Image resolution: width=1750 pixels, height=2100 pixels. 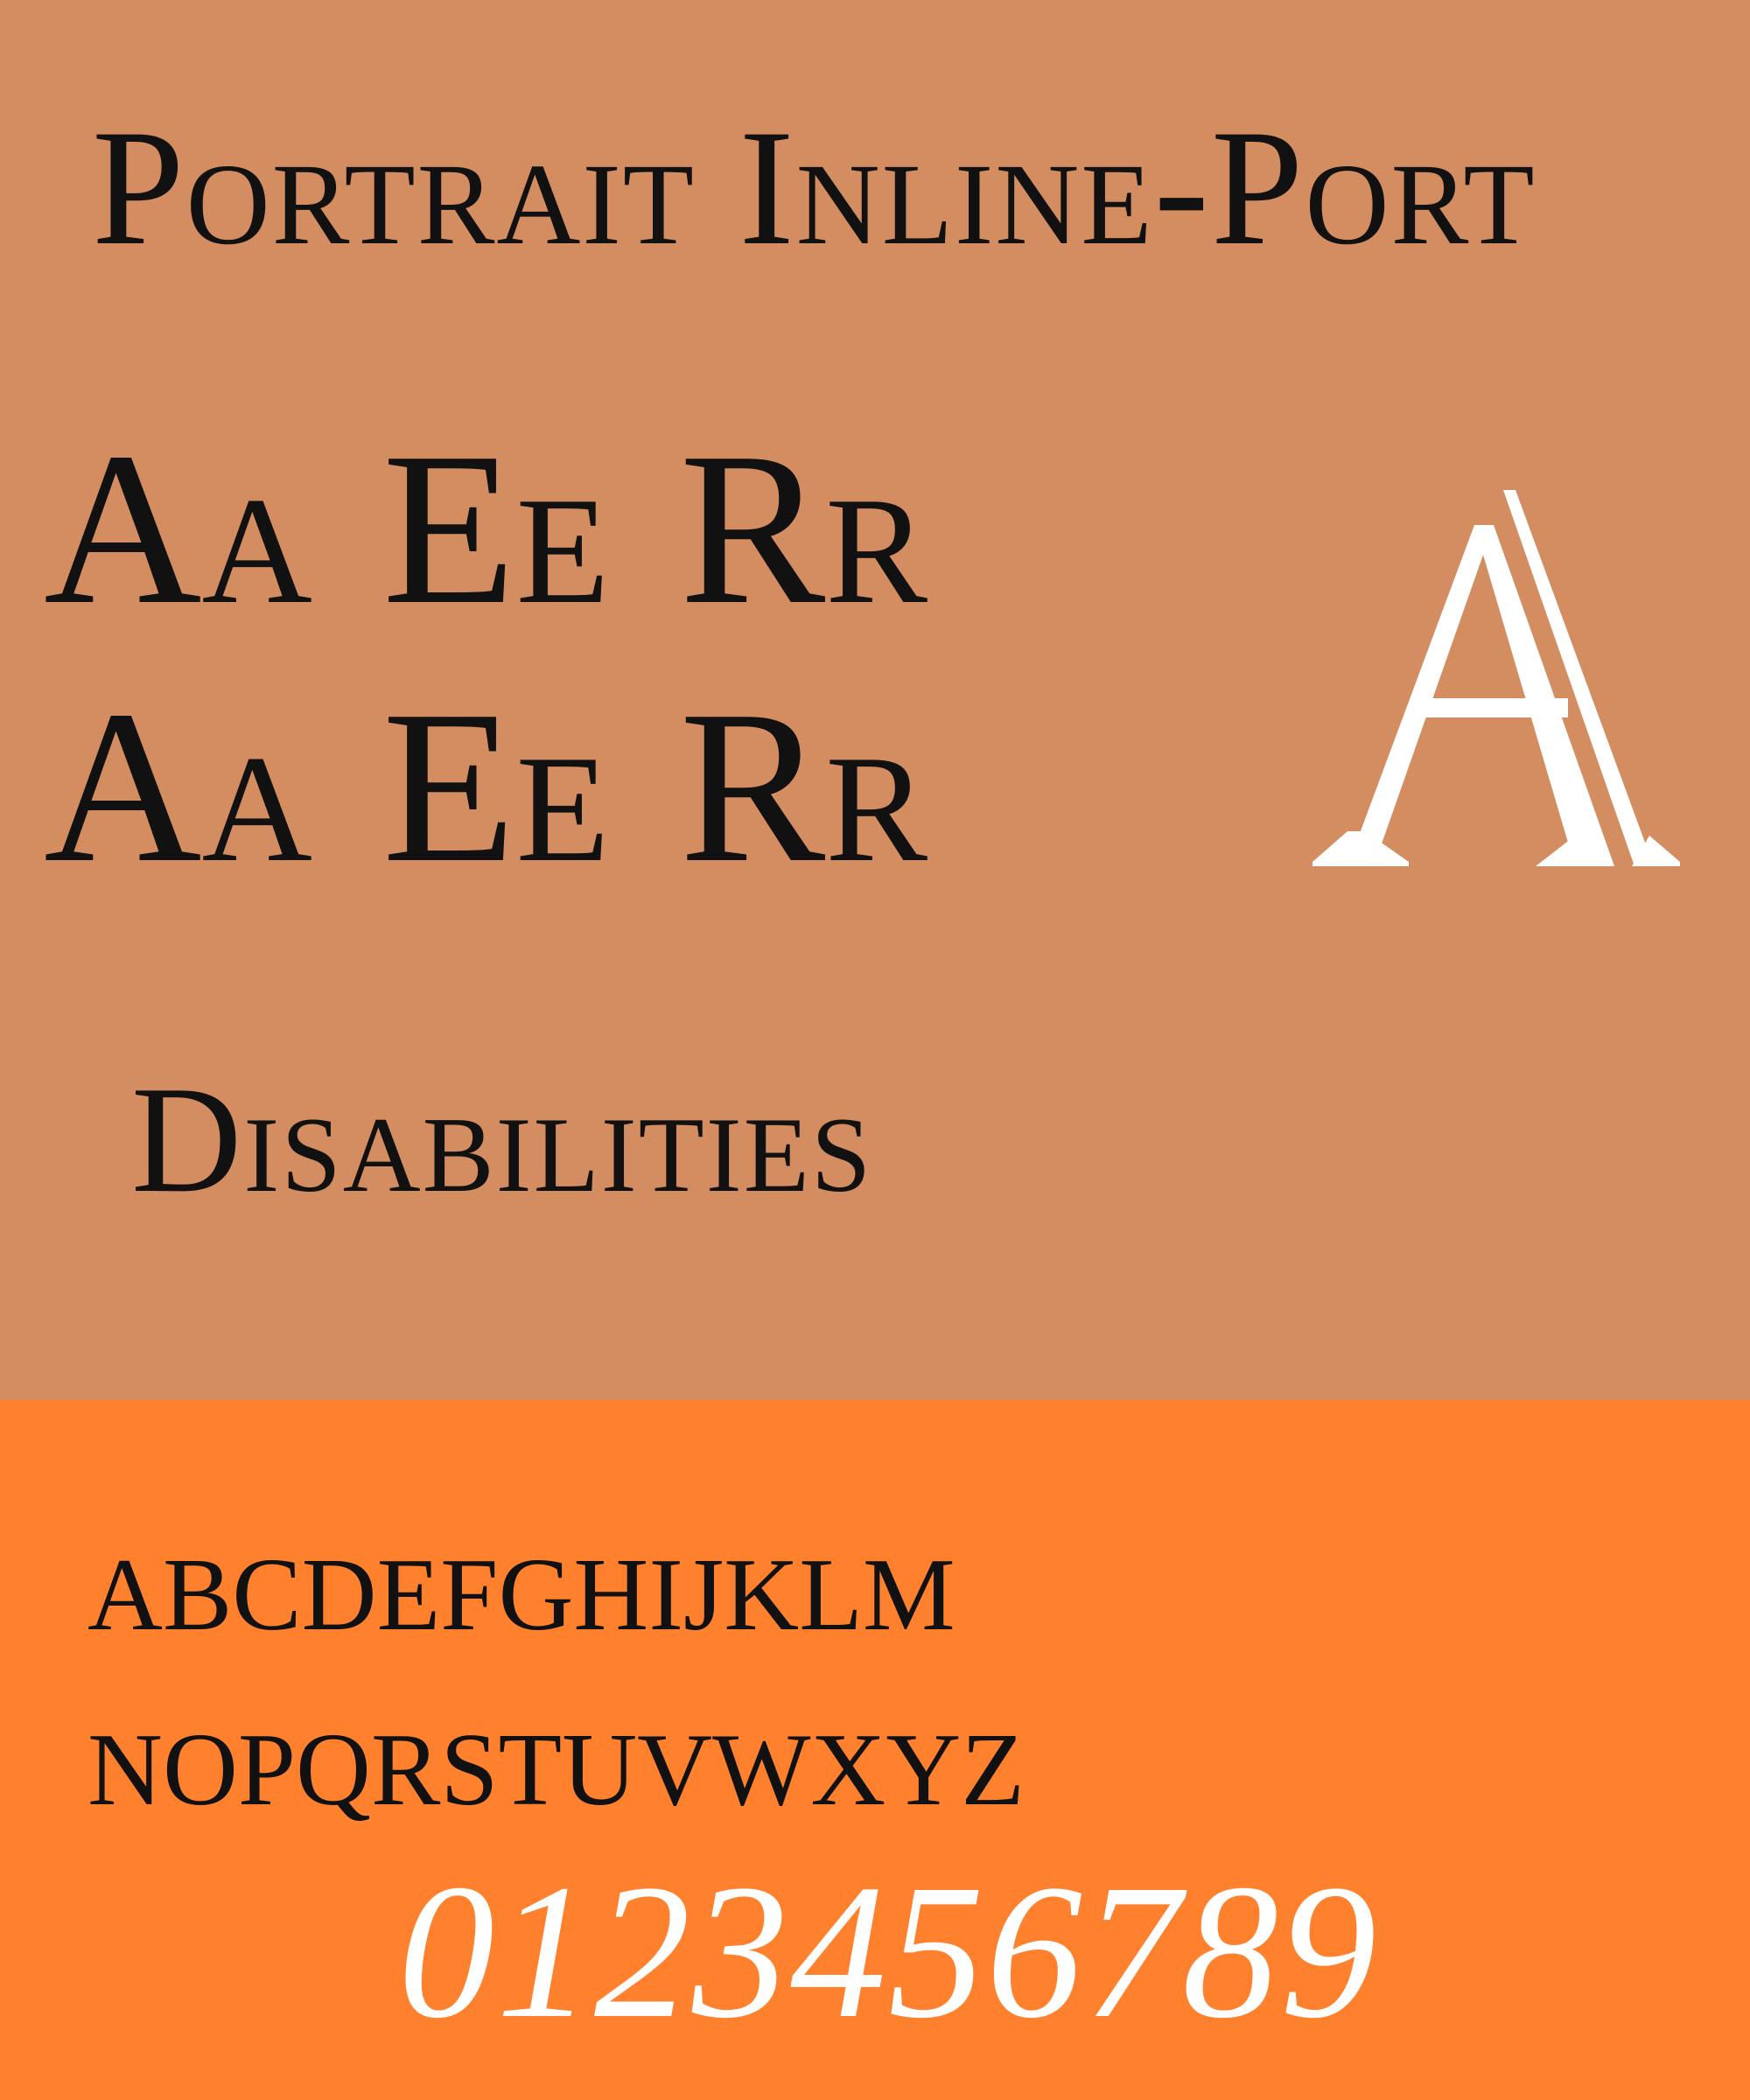 What do you see at coordinates (888, 1951) in the screenshot?
I see `digits-row: 0123456789` at bounding box center [888, 1951].